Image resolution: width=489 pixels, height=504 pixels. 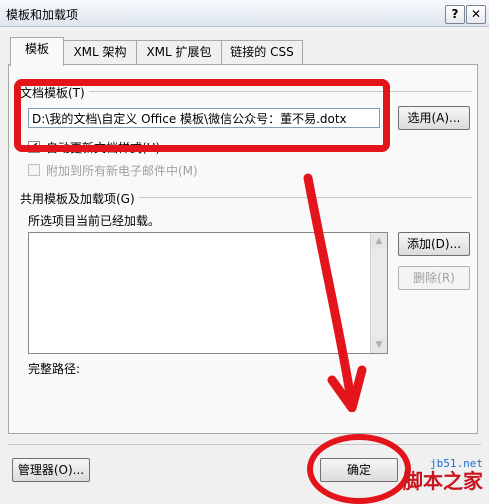 What do you see at coordinates (122, 171) in the screenshot?
I see `attach-mail-label: 附加到所有新电子邮件中(M)` at bounding box center [122, 171].